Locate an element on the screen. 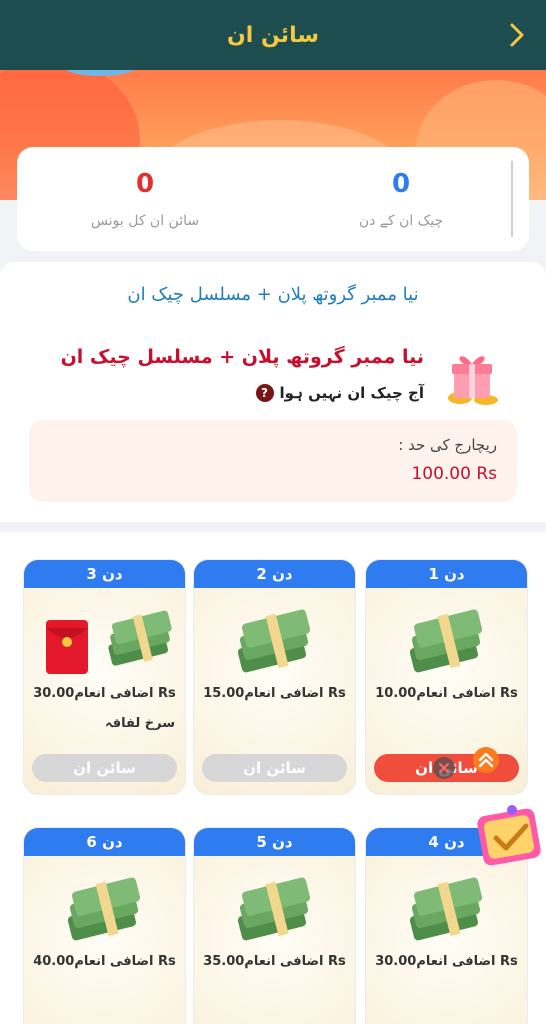 The width and height of the screenshot is (546, 1024). day-body: اضافی انعام30.00 Rs is located at coordinates (446, 940).